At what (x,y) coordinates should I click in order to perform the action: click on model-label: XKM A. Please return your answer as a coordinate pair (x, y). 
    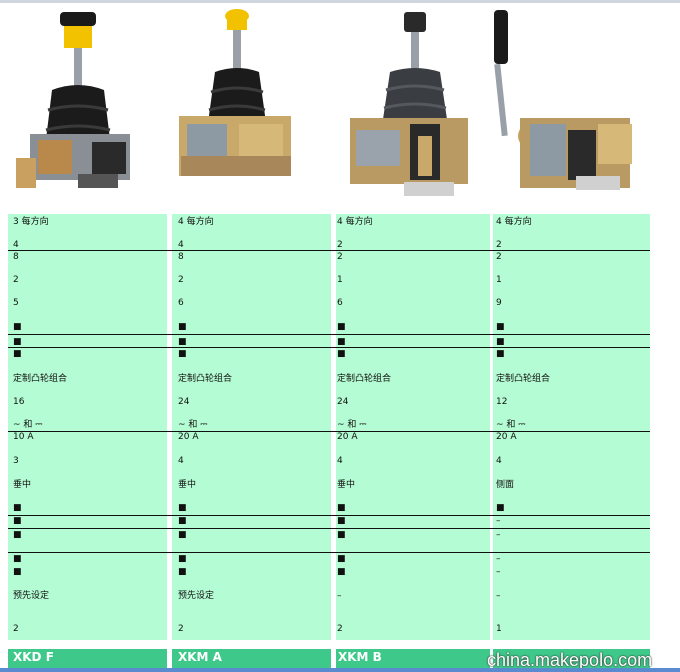
    Looking at the image, I should click on (200, 657).